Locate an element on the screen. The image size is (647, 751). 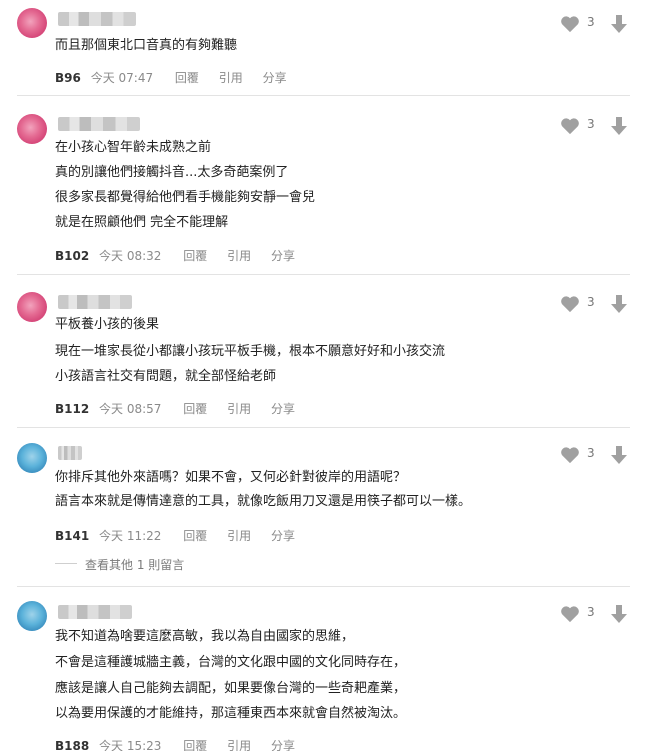
comment-line: 語言本來就是傳情達意的工具，就像吃飯用刀叉還是用筷子都可以一樣。 is located at coordinates (263, 501).